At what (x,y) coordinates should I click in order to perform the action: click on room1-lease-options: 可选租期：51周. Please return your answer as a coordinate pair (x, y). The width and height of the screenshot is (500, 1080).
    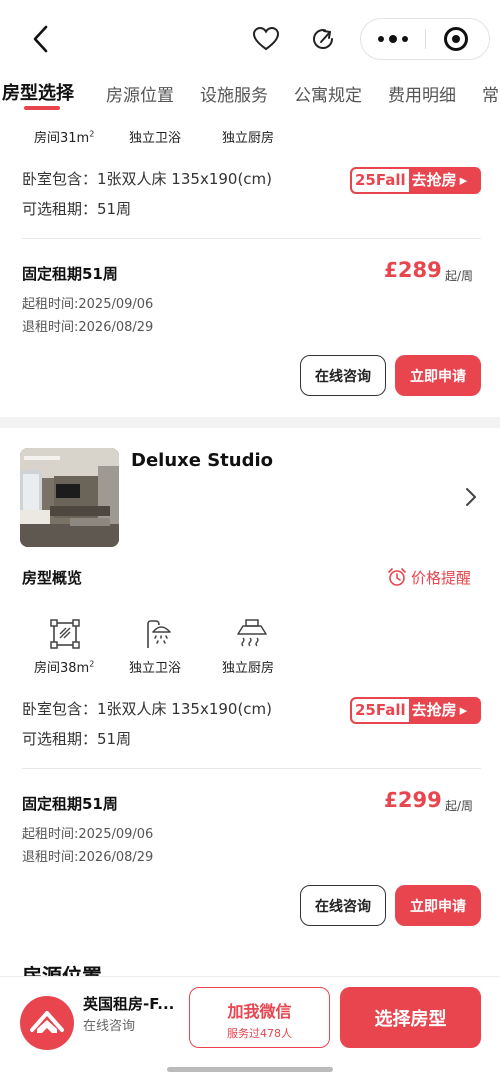
    Looking at the image, I should click on (77, 209).